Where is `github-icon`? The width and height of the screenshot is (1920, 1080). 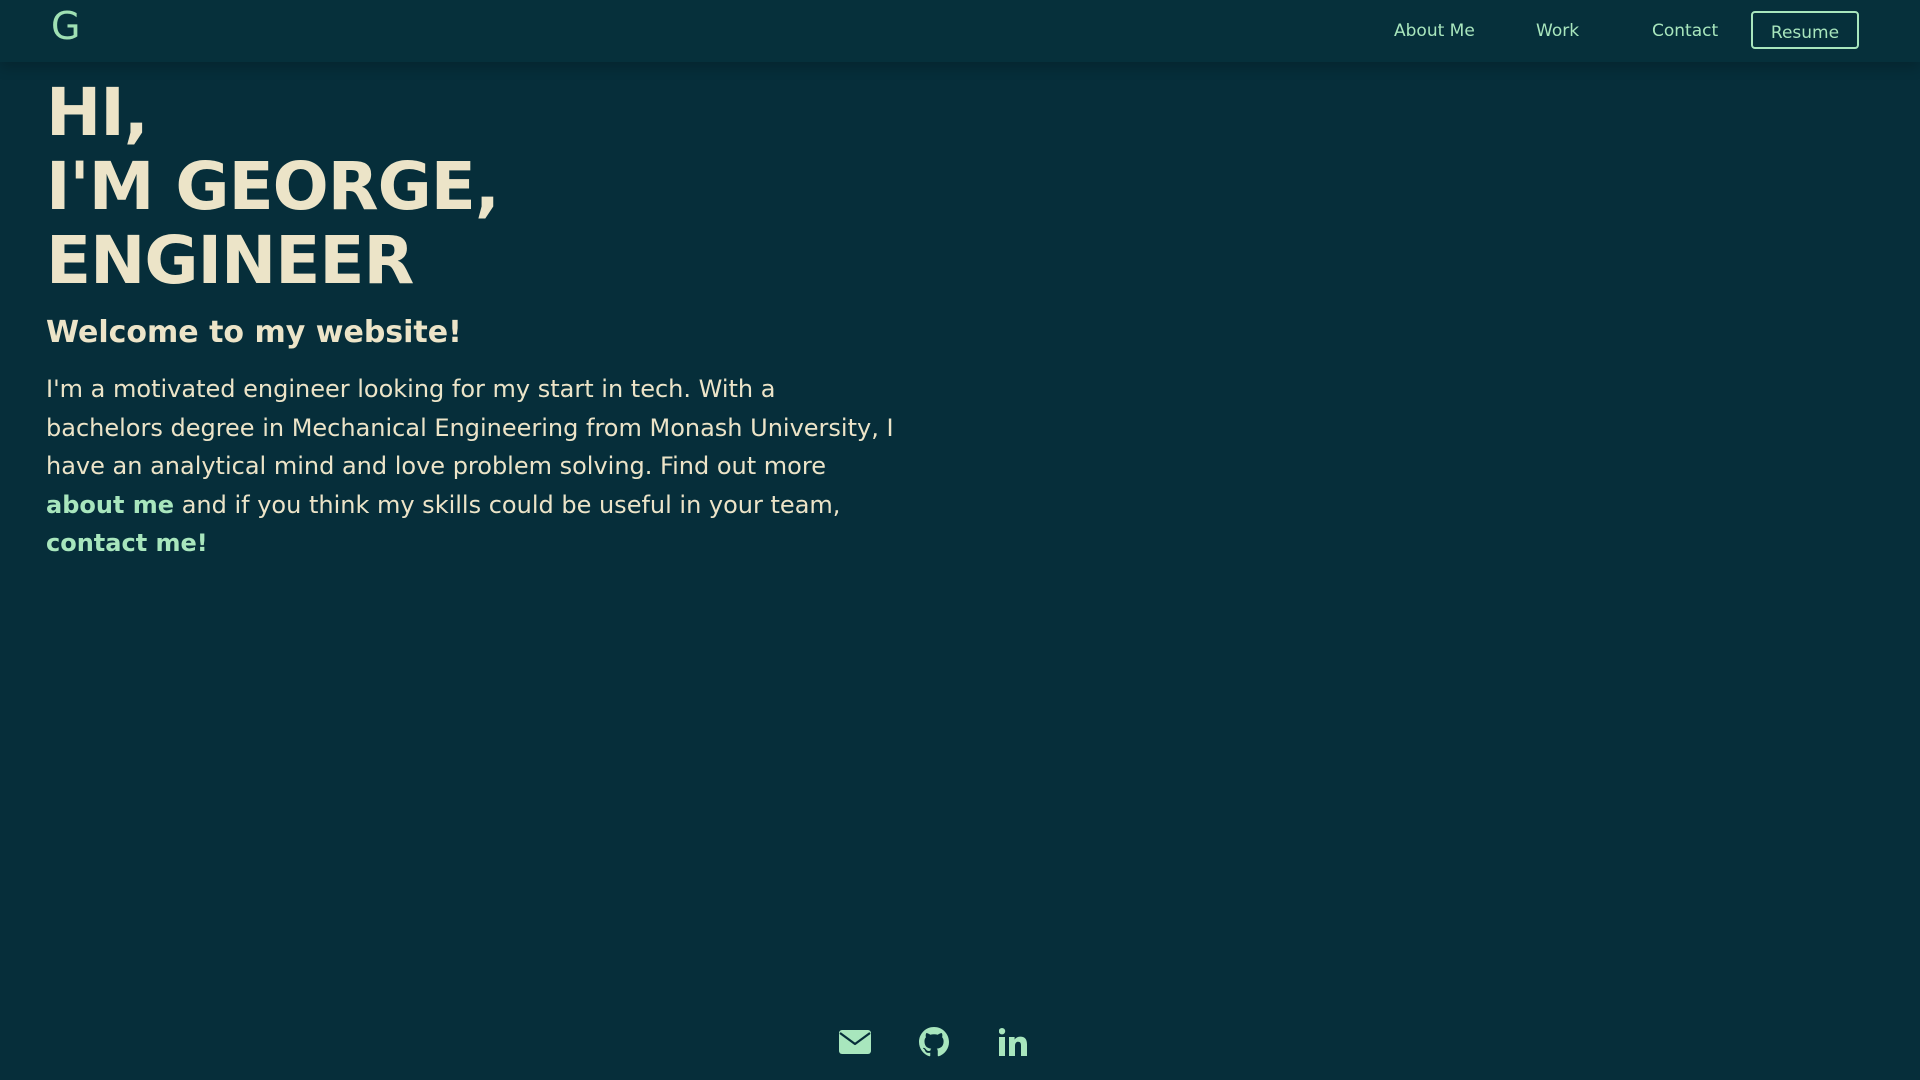
github-icon is located at coordinates (934, 1042).